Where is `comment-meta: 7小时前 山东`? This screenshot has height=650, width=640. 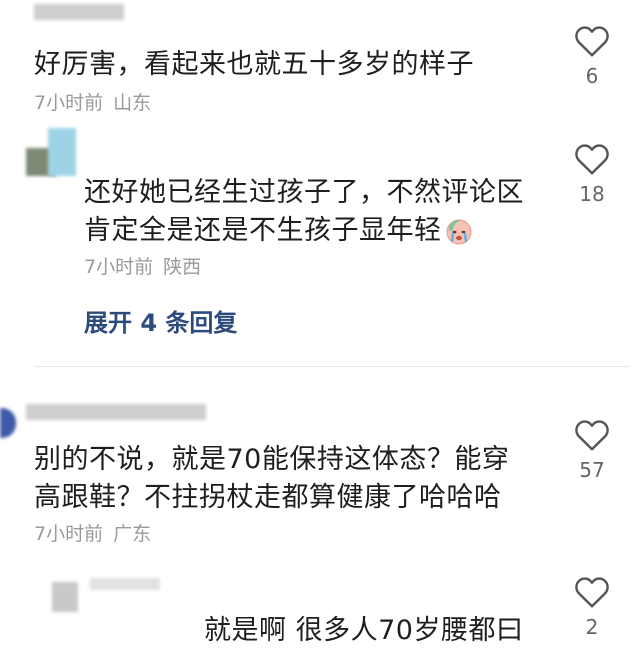
comment-meta: 7小时前 山东 is located at coordinates (92, 101).